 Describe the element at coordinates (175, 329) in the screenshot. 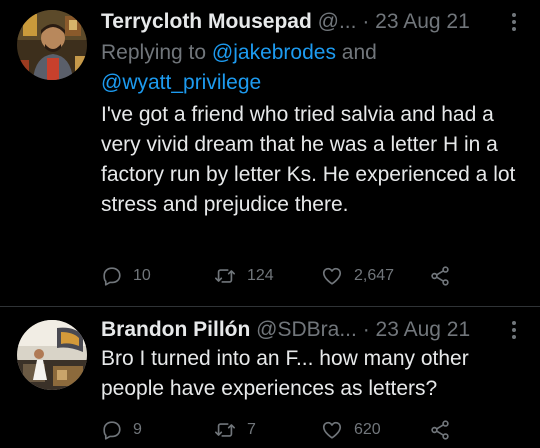

I see `display-name: Brandon Pillón` at that location.